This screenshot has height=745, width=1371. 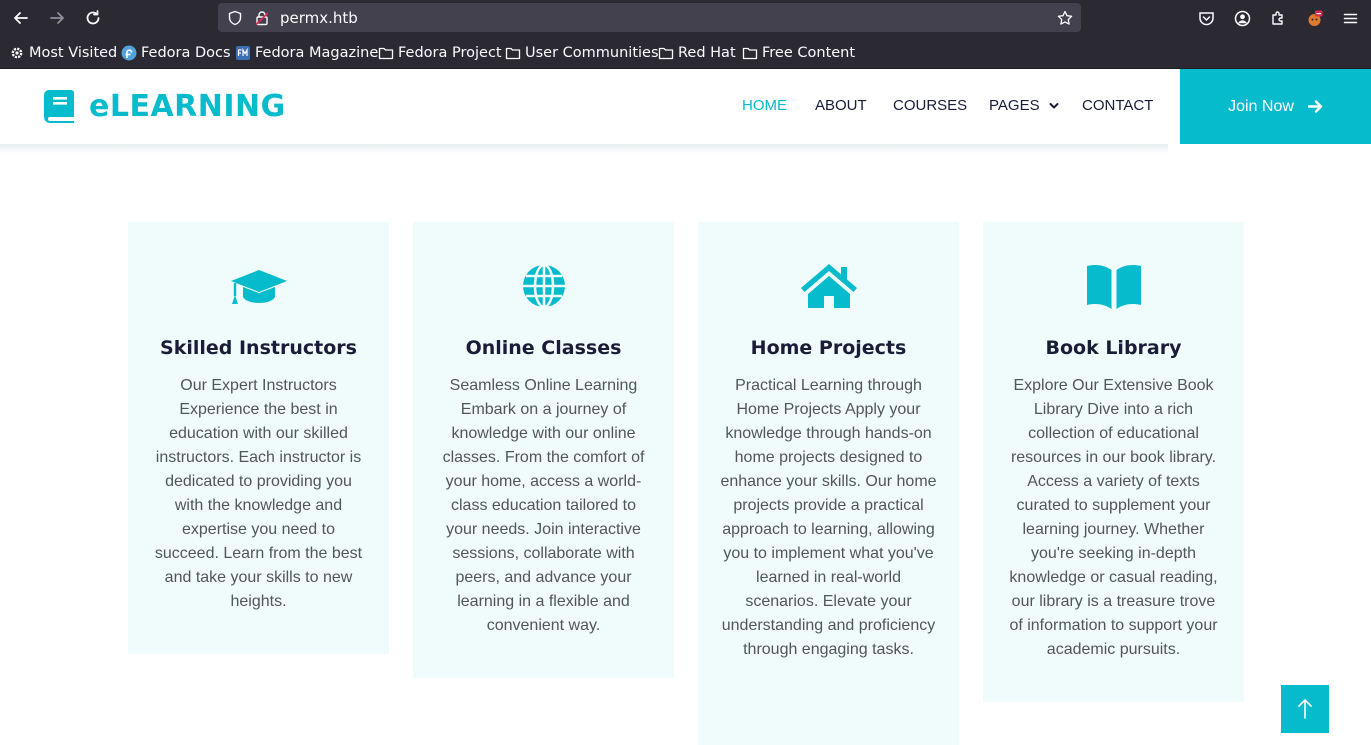 I want to click on bookmark-fedora-project: Fedora Project, so click(x=440, y=53).